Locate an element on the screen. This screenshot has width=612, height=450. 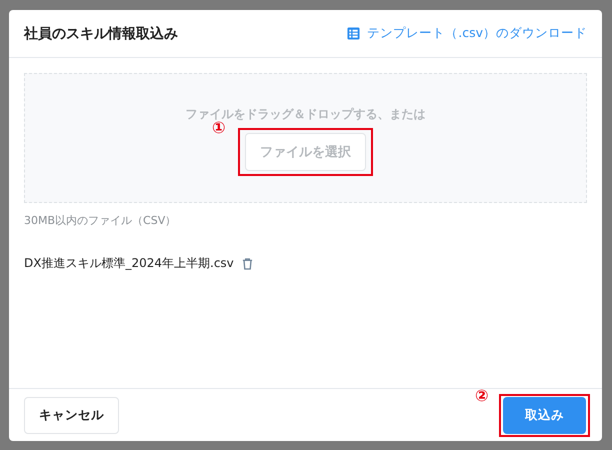
trash-icon is located at coordinates (247, 264).